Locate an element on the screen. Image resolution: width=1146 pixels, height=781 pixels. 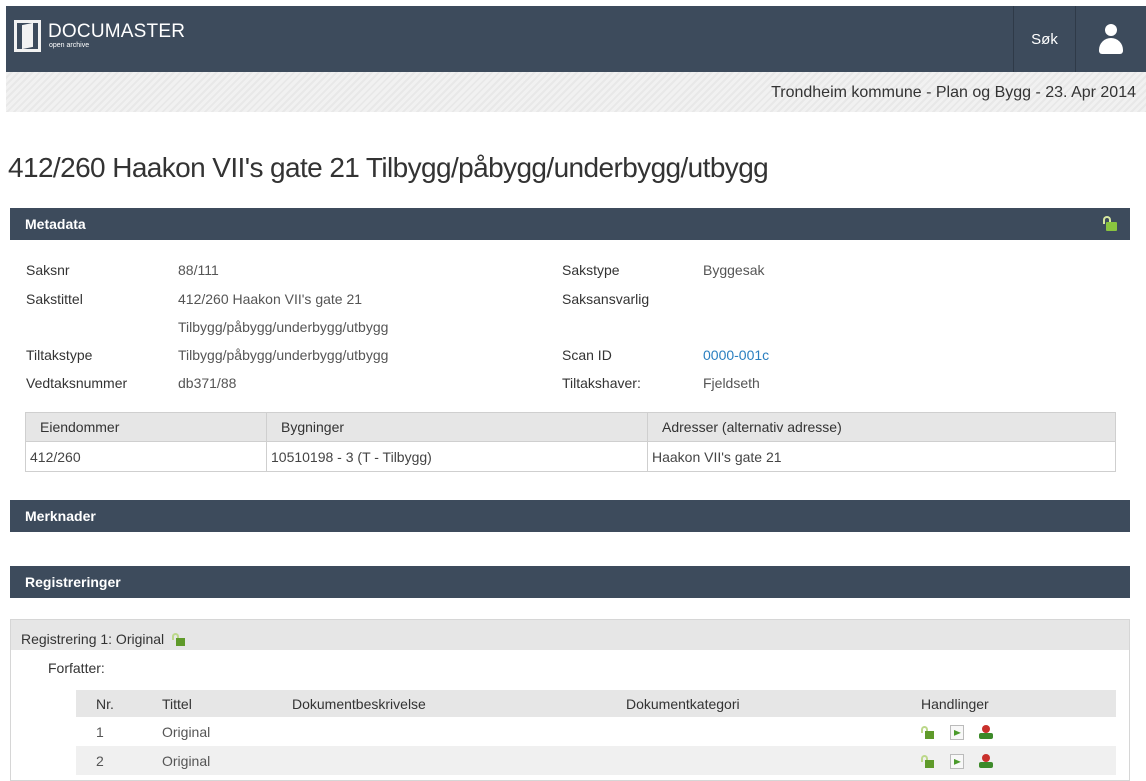
column-header-tittel: Tittel is located at coordinates (227, 703).